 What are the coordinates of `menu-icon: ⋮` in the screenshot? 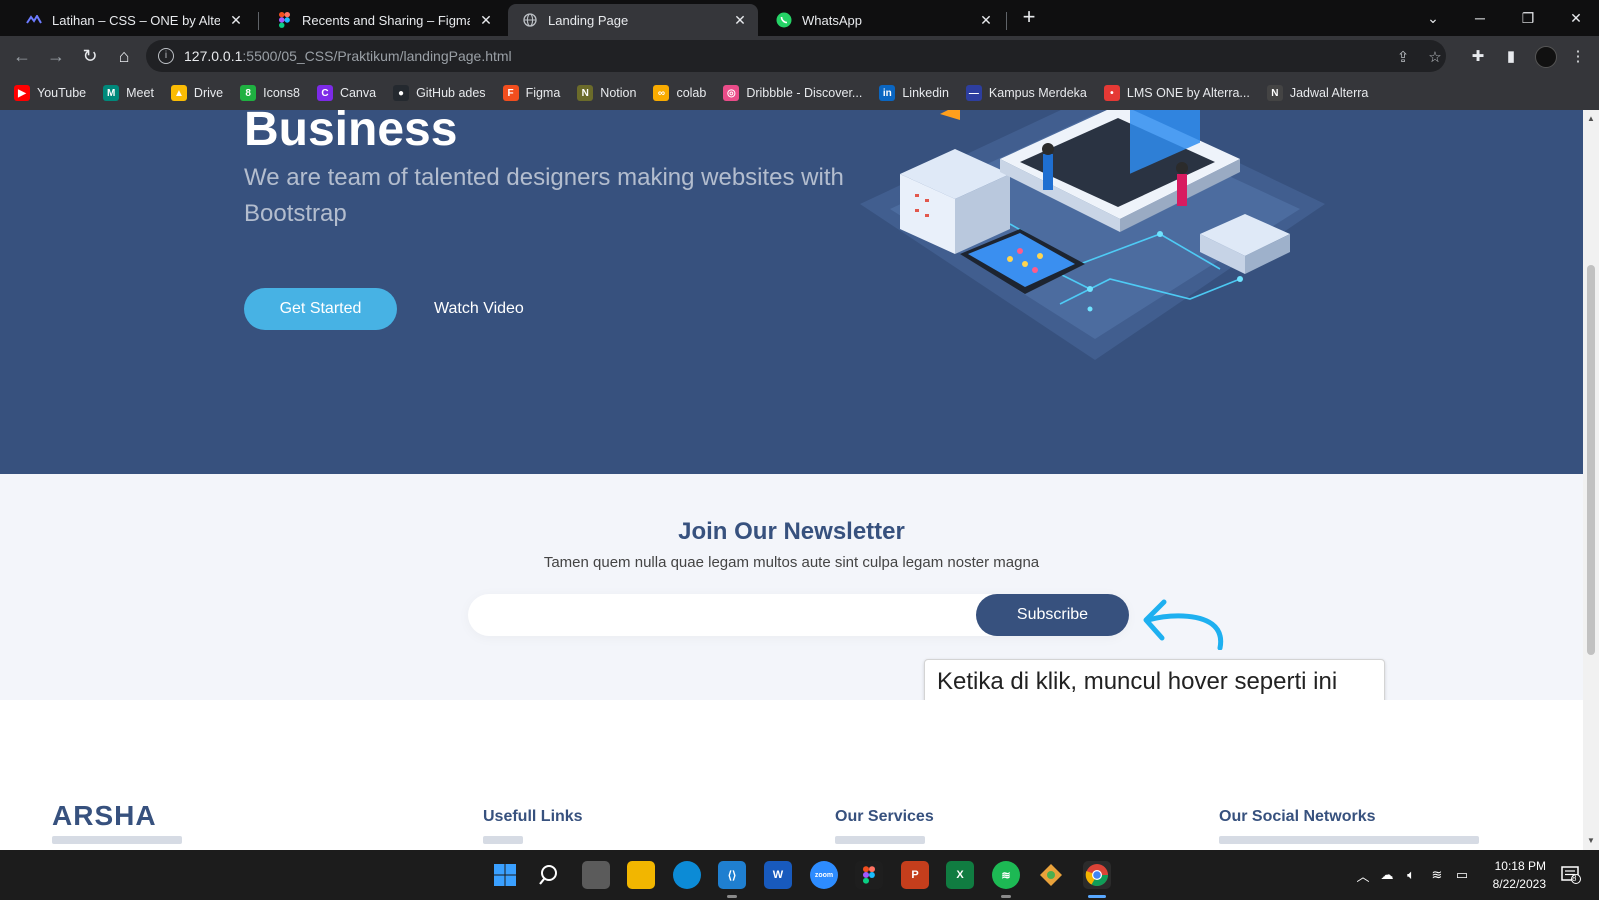 It's located at (1578, 56).